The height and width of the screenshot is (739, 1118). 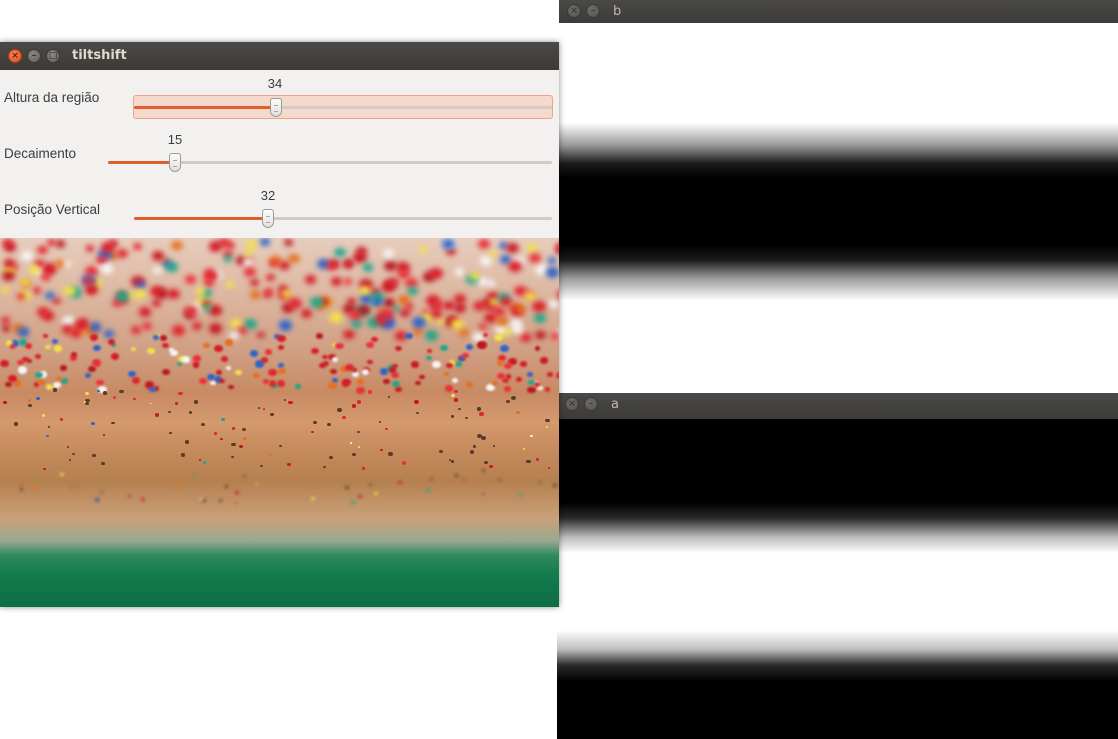 What do you see at coordinates (837, 406) in the screenshot?
I see `window-a-titlebar: × – a` at bounding box center [837, 406].